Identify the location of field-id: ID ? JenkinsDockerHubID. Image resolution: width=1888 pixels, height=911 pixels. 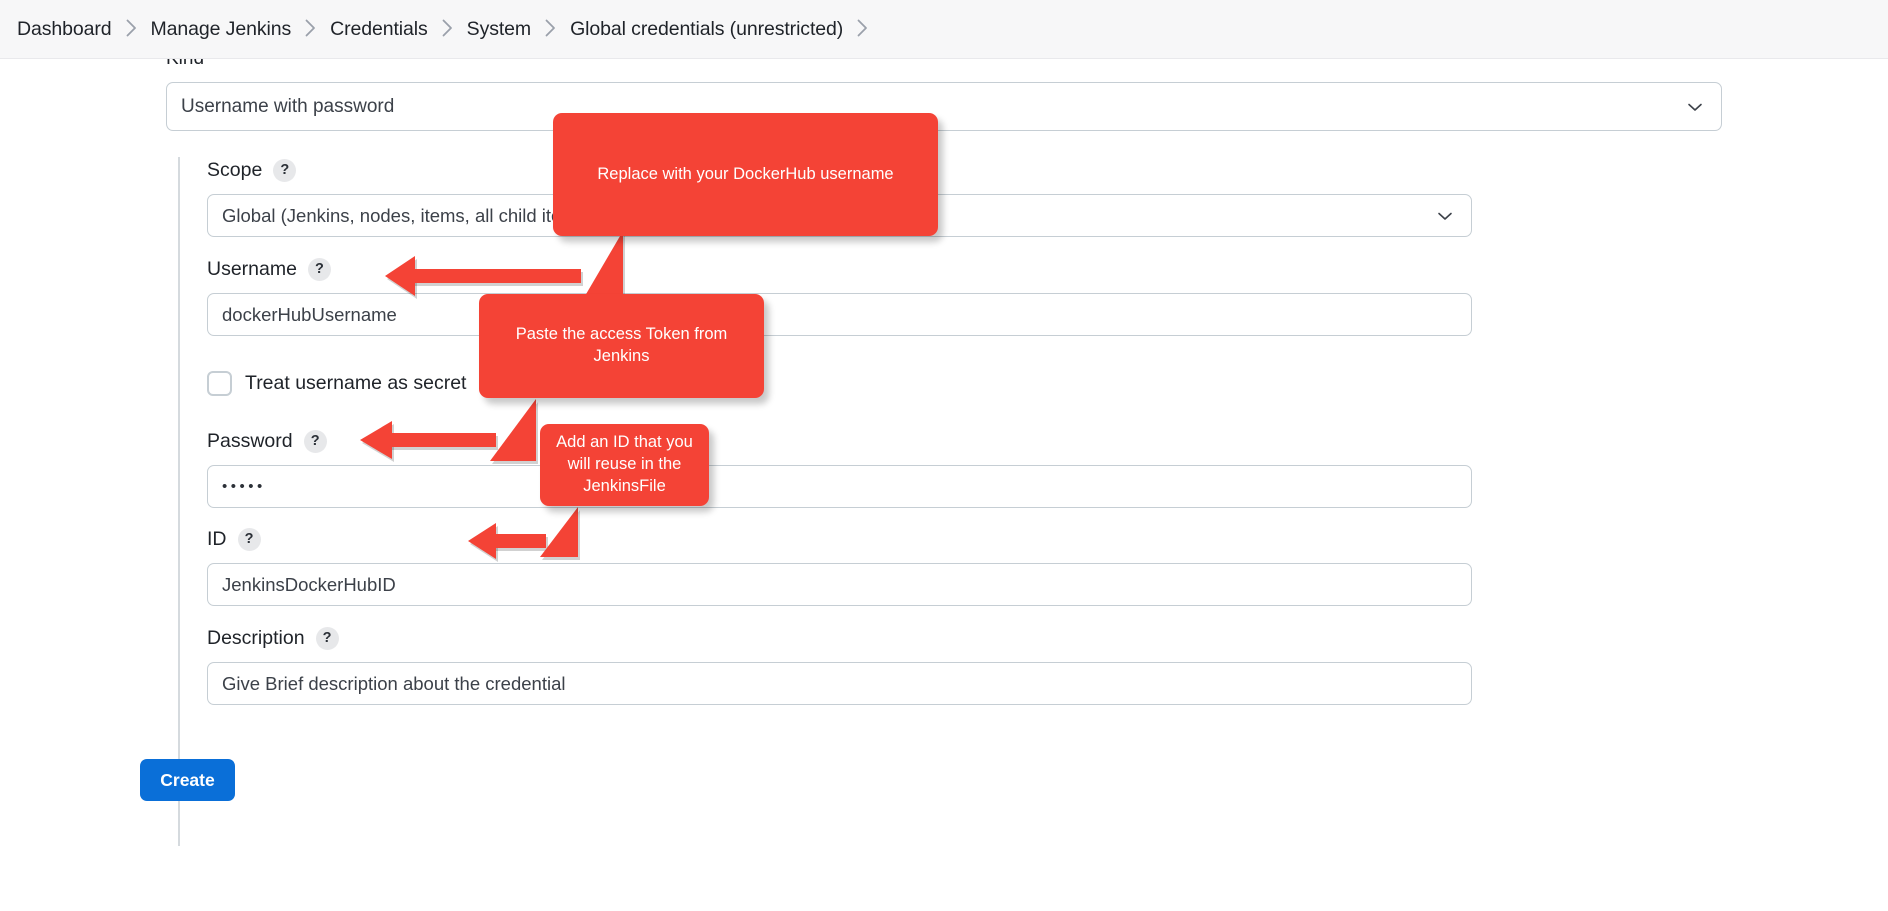
(839, 566).